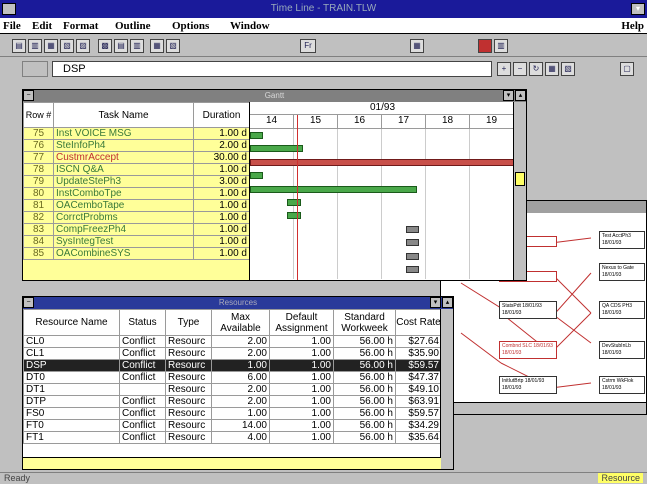 This screenshot has height=484, width=647. I want to click on resource-cell: DSP, so click(71, 365).